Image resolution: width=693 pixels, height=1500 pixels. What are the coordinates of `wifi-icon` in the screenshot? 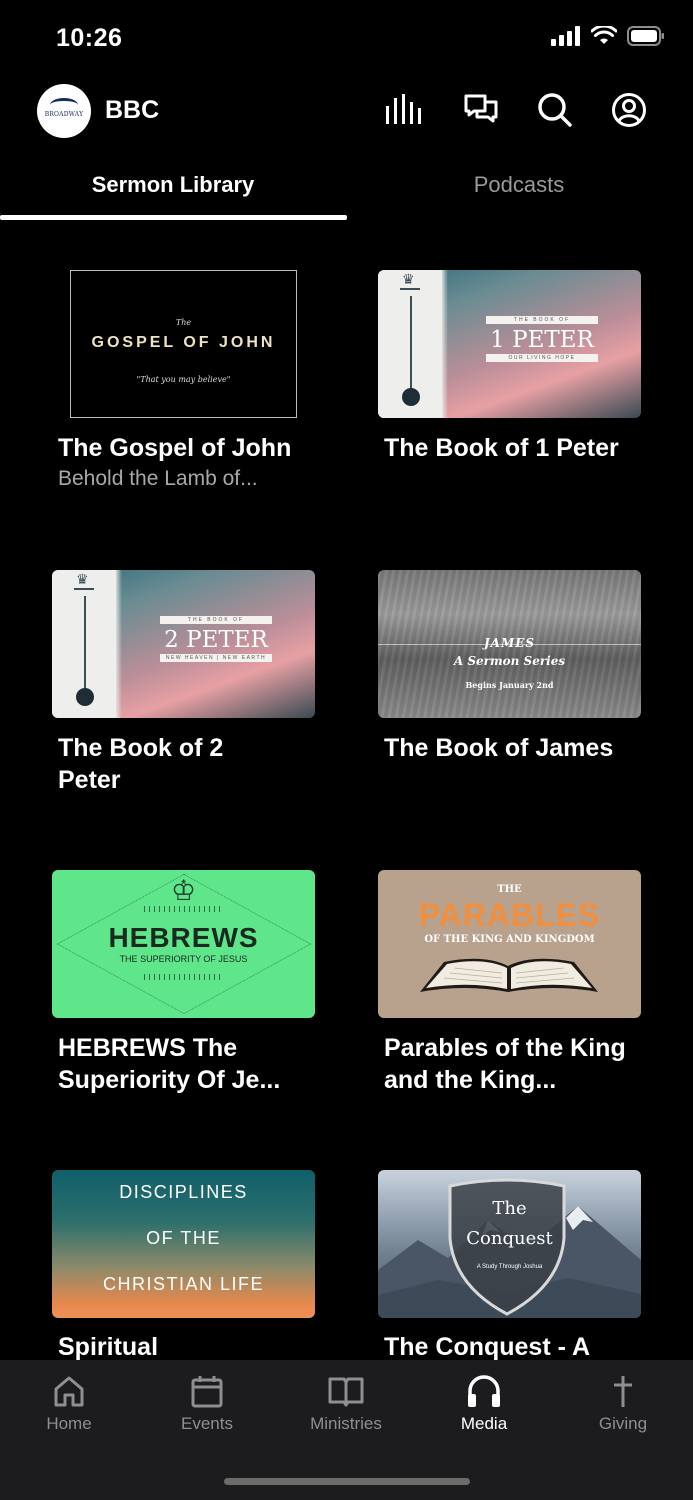 It's located at (604, 35).